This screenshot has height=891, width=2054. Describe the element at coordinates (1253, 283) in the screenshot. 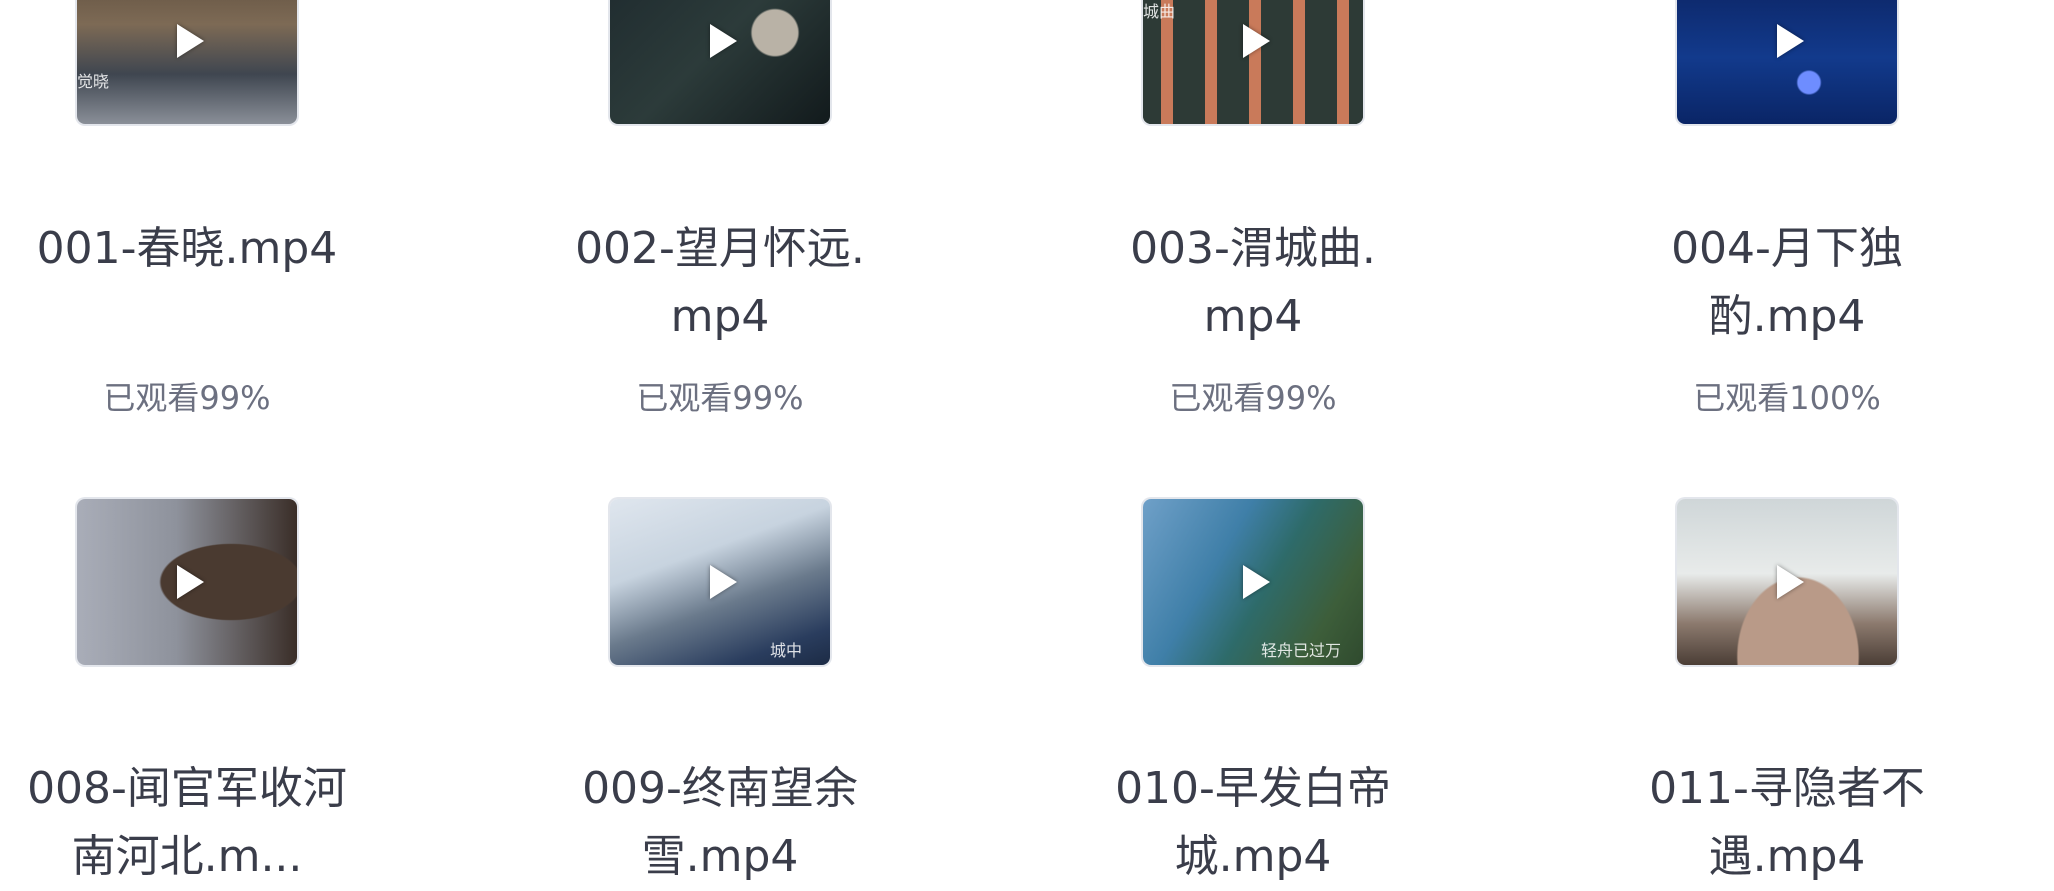

I see `video-title: 003-渭城曲.mp4` at that location.